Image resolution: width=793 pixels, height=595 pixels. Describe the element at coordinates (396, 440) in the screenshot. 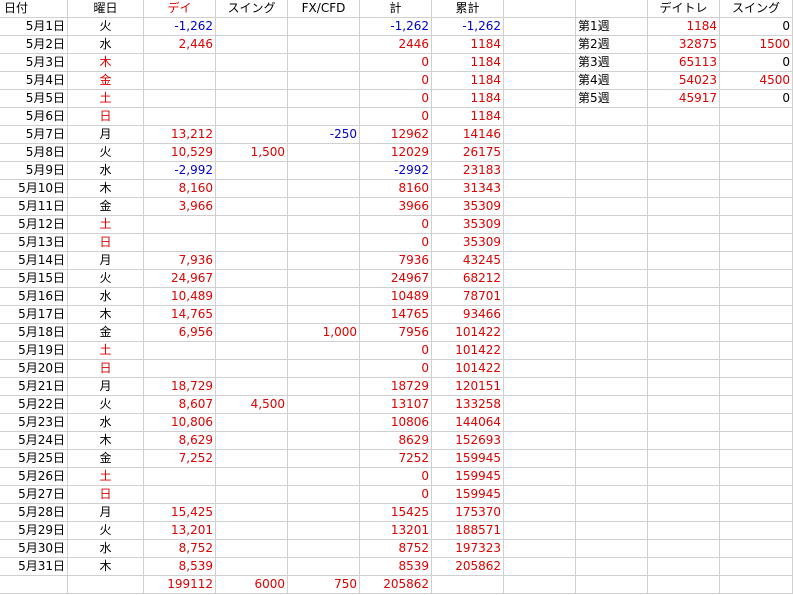

I see `total-cell: 8629` at that location.